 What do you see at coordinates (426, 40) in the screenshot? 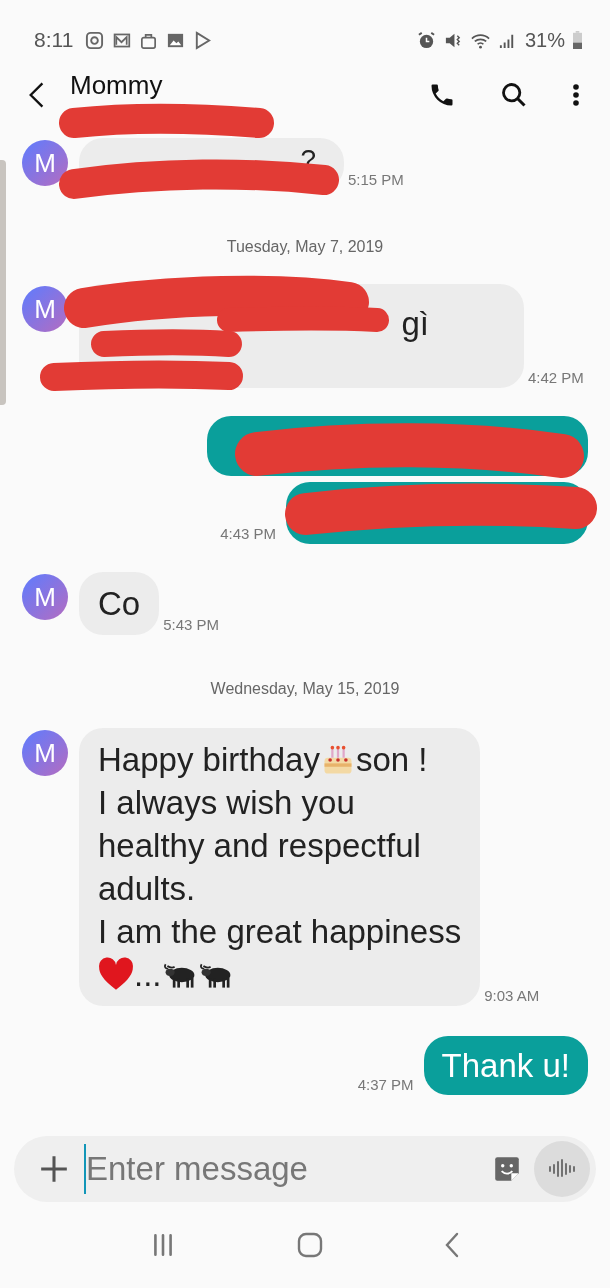
I see `alarm-icon` at bounding box center [426, 40].